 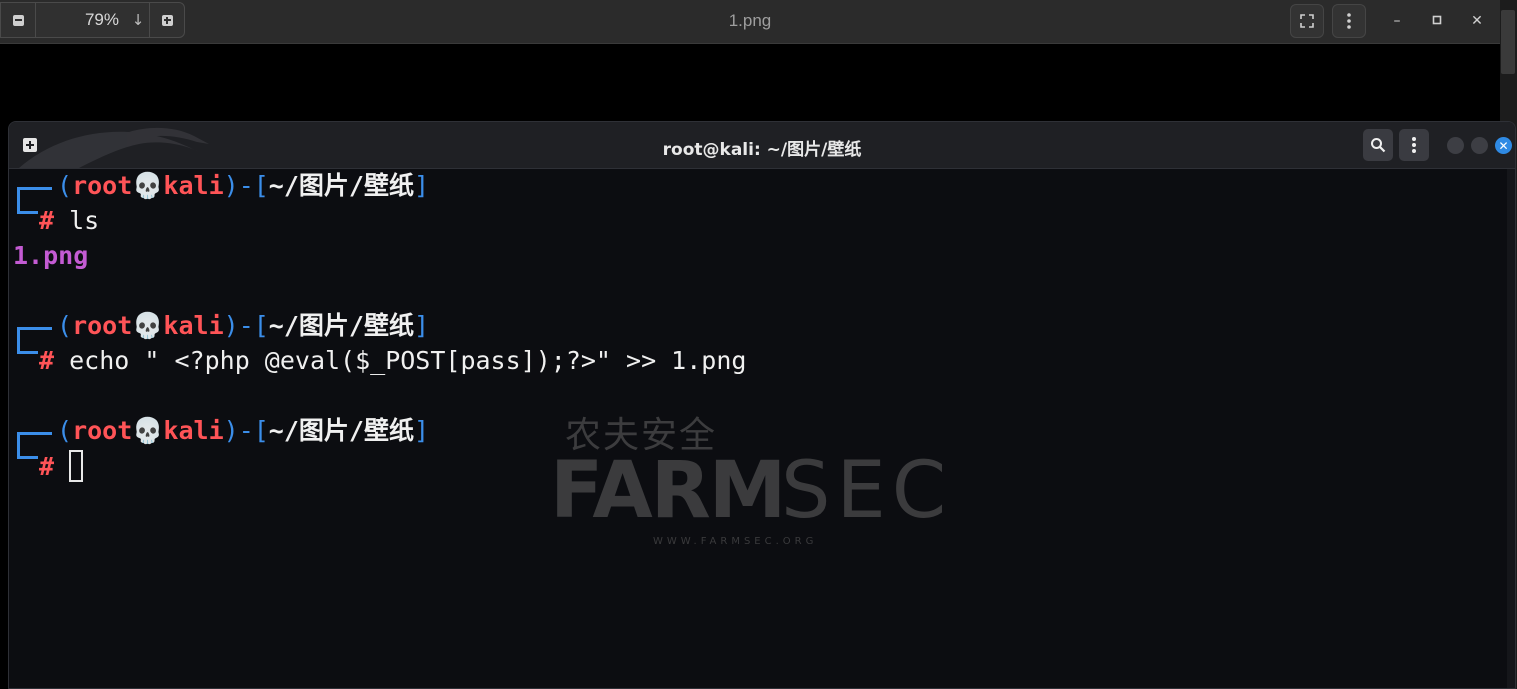 I want to click on text-cursor, so click(x=76, y=466).